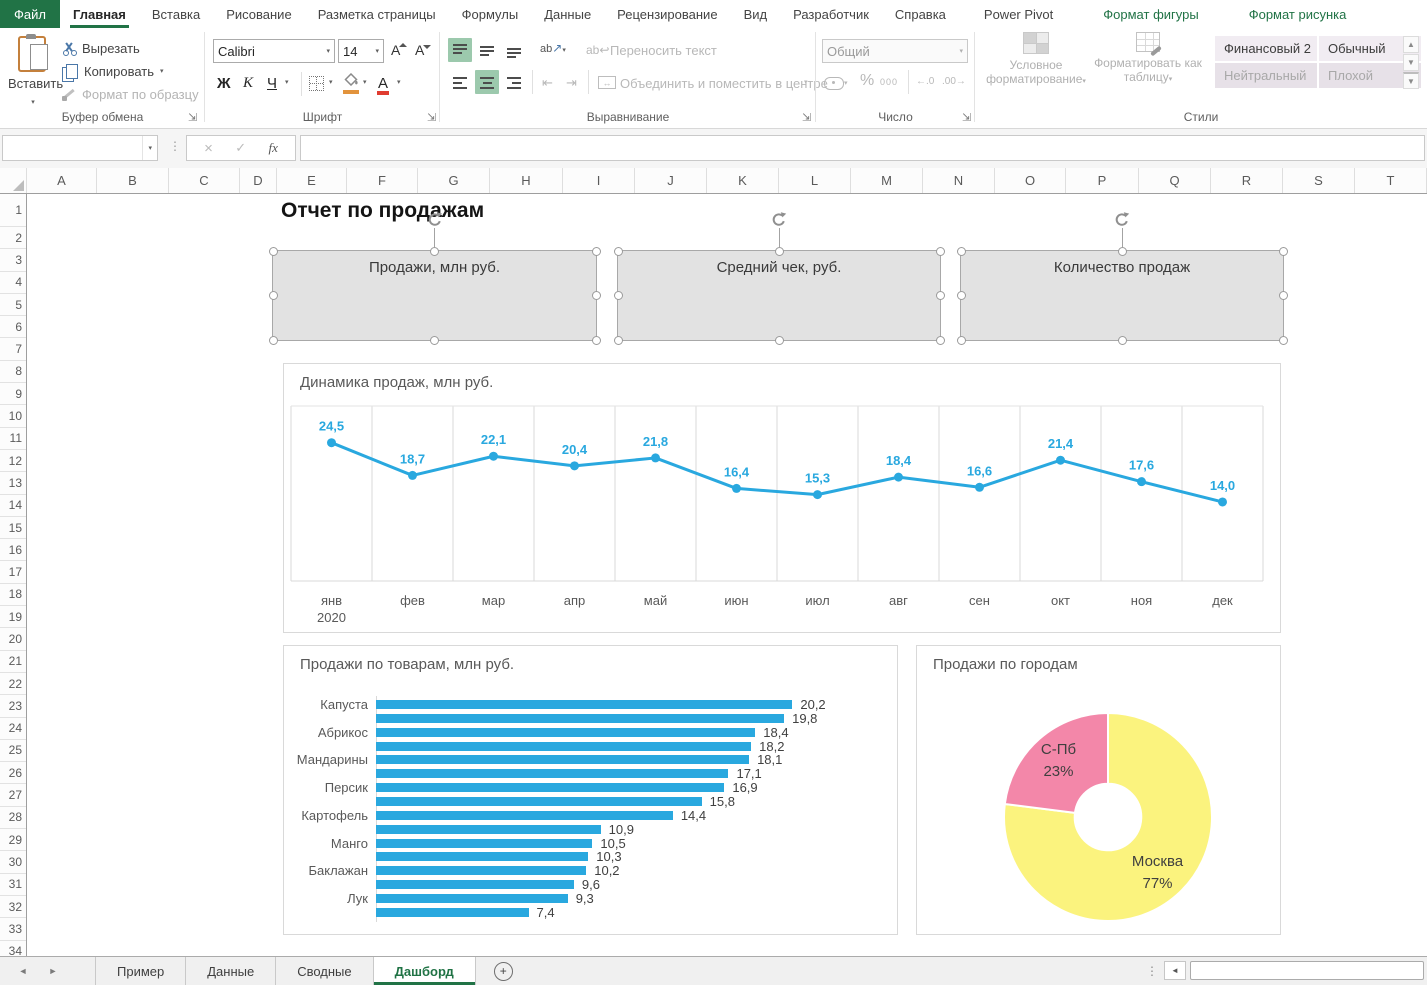 The height and width of the screenshot is (985, 1427). Describe the element at coordinates (1175, 970) in the screenshot. I see `hscroll-left-icon: ◄` at that location.